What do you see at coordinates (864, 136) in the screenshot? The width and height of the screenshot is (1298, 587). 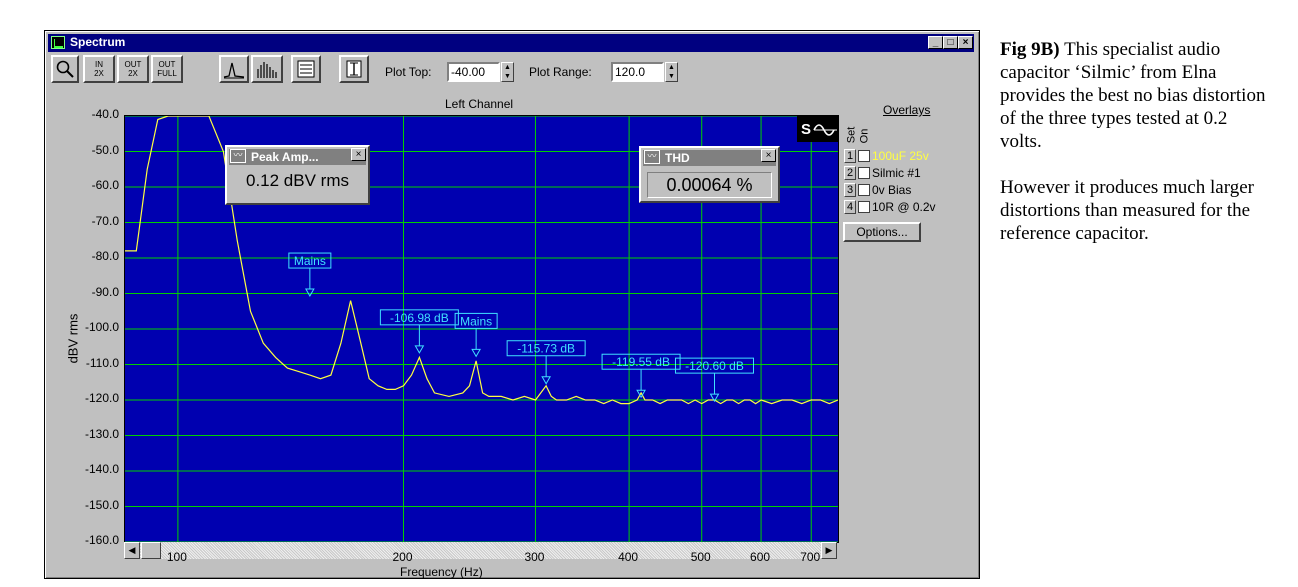 I see `on-header: On` at bounding box center [864, 136].